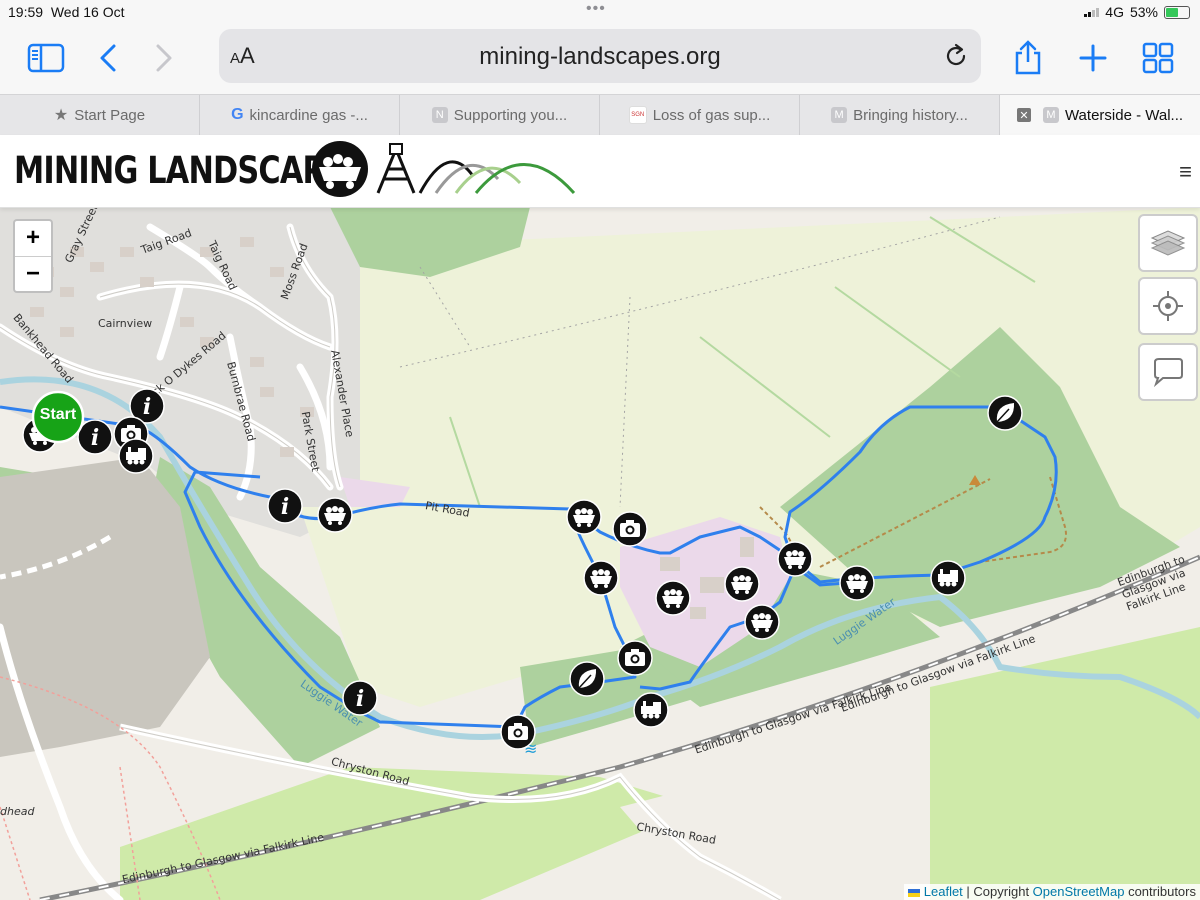 The width and height of the screenshot is (1200, 900). I want to click on url-text: mining-landscapes.org, so click(600, 57).